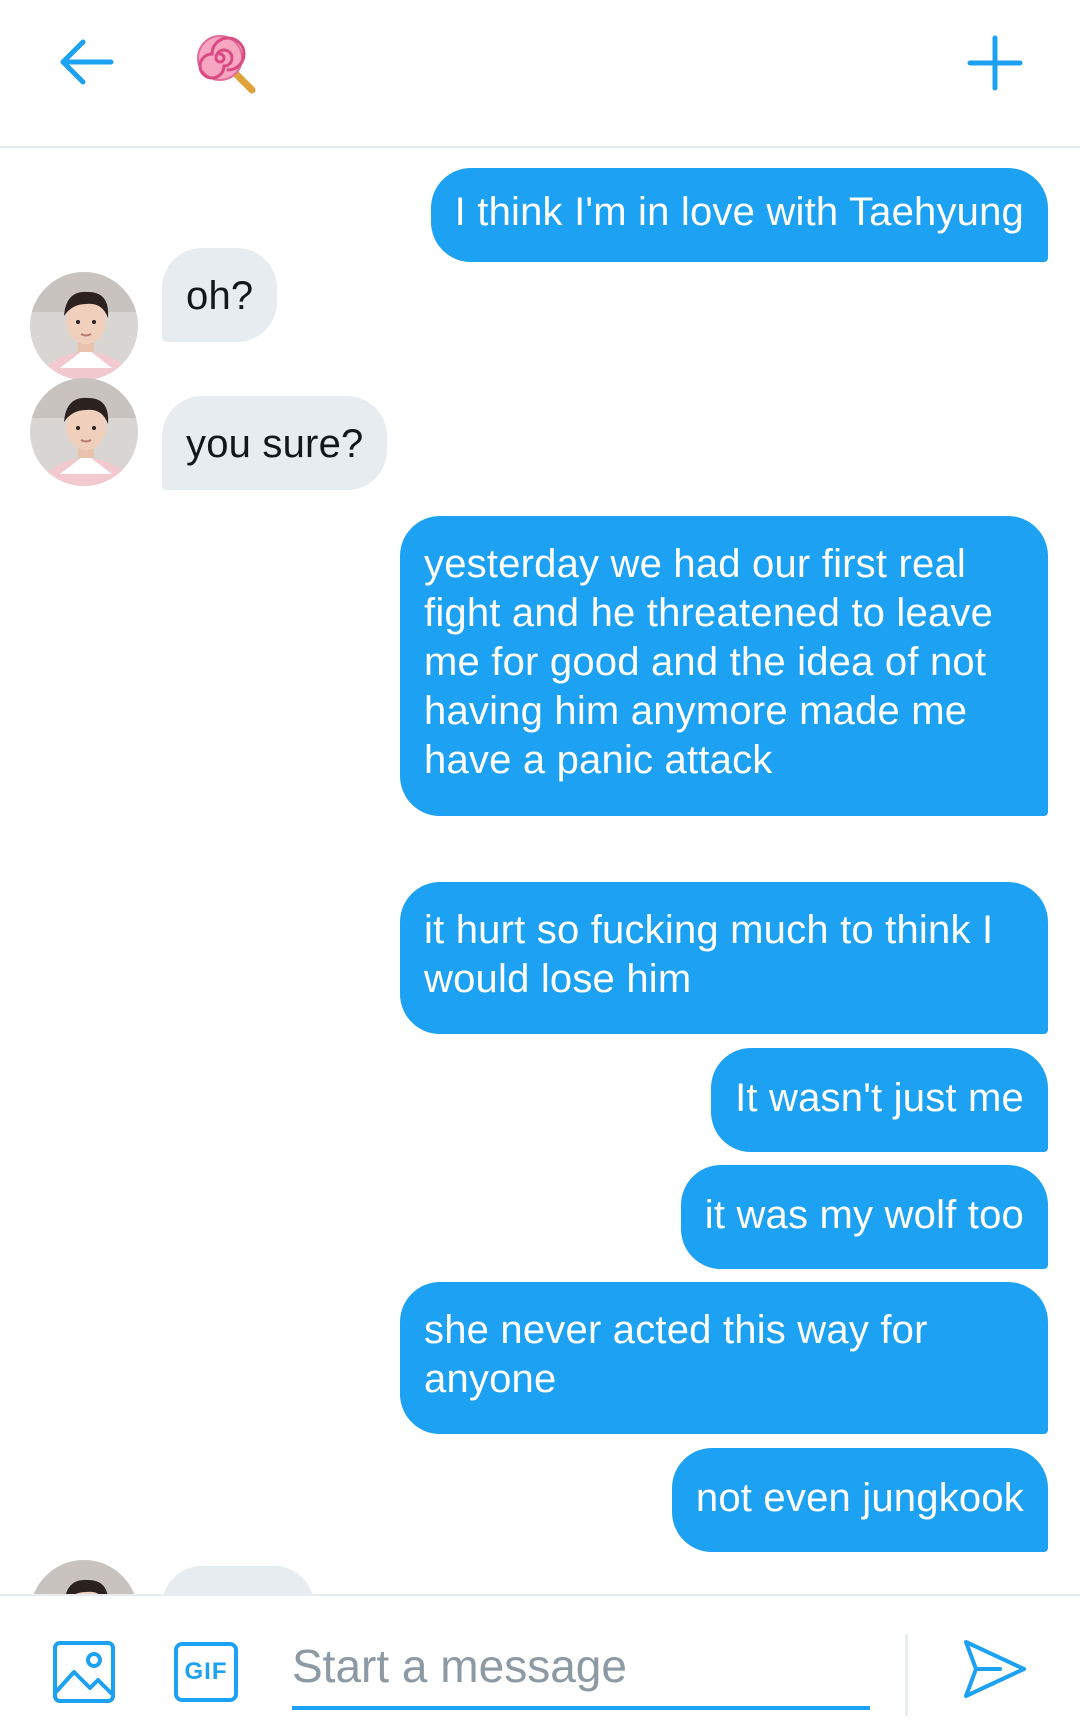  What do you see at coordinates (739, 215) in the screenshot?
I see `sent-message-bubble: I think I'm in love with Taehyung` at bounding box center [739, 215].